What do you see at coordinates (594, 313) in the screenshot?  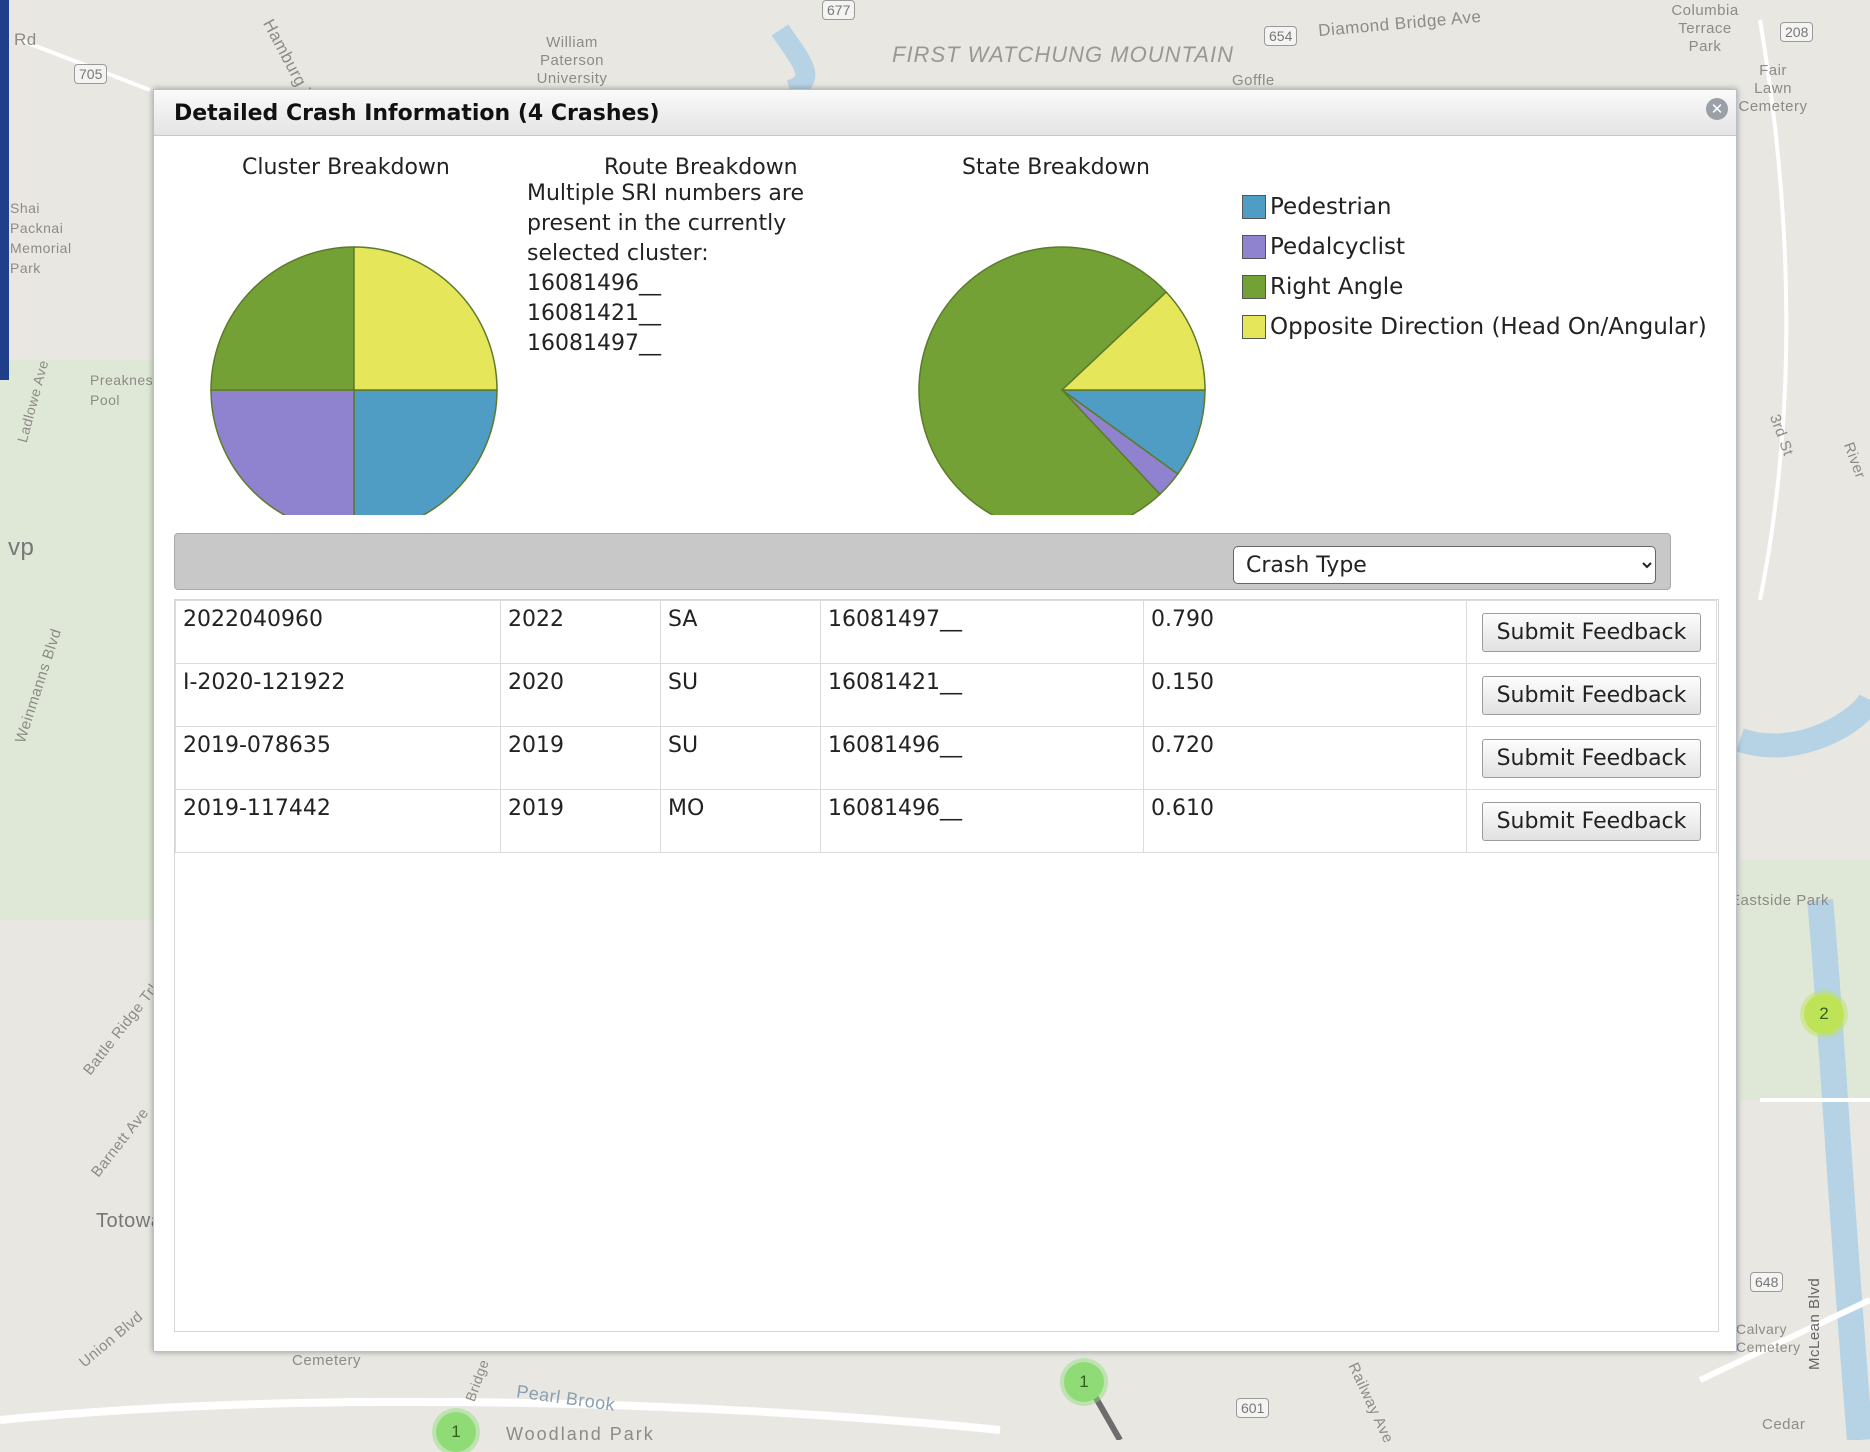 I see `route-breakdown-line: 16081421__` at bounding box center [594, 313].